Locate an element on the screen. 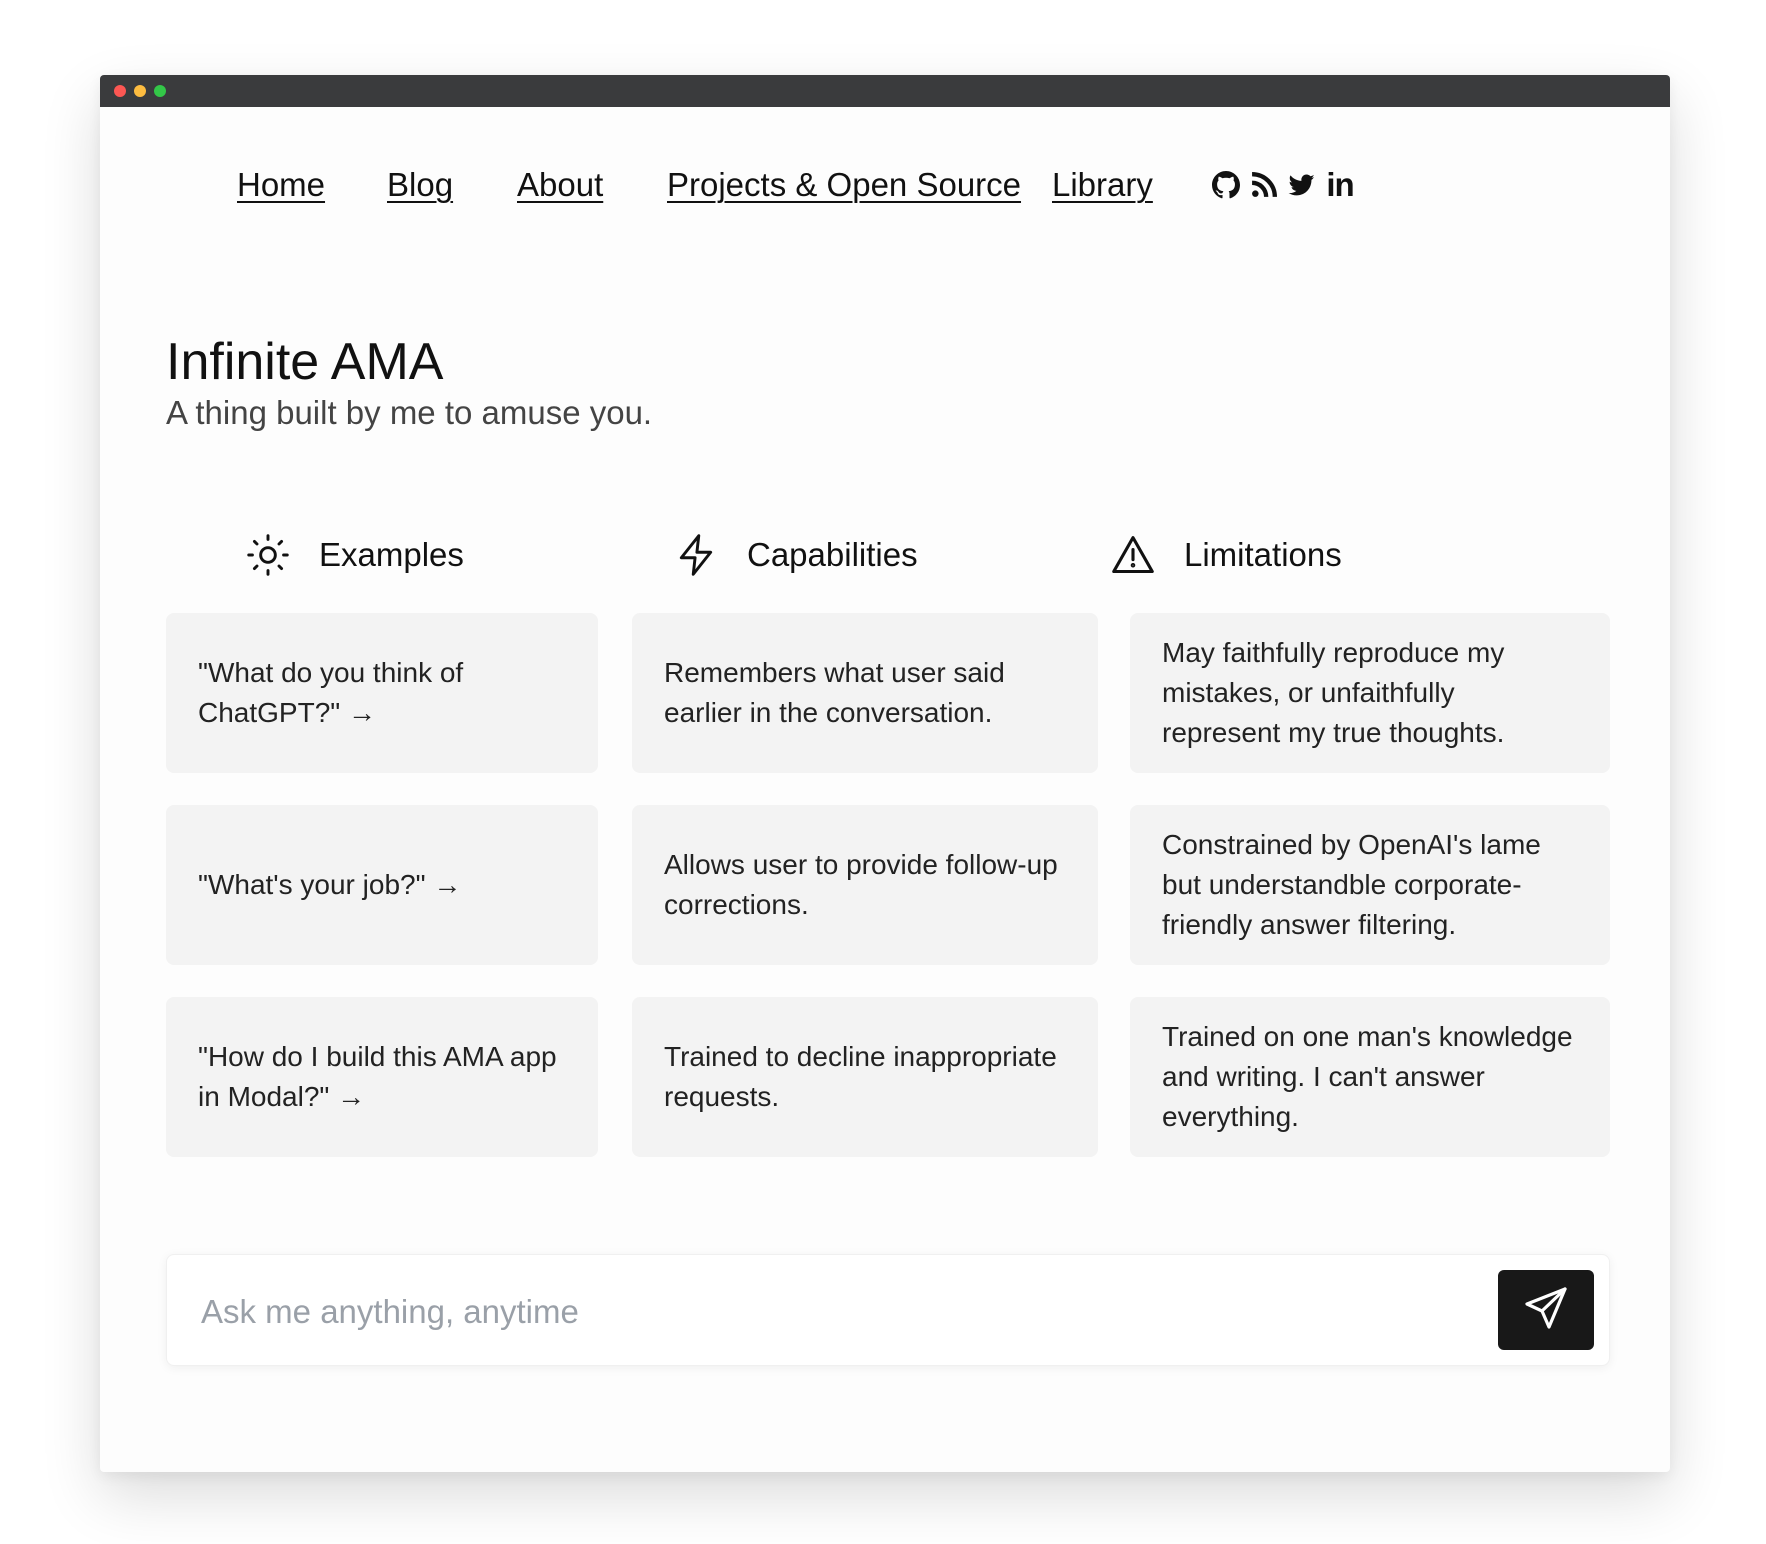 This screenshot has width=1766, height=1544. minimize-window-dot is located at coordinates (140, 91).